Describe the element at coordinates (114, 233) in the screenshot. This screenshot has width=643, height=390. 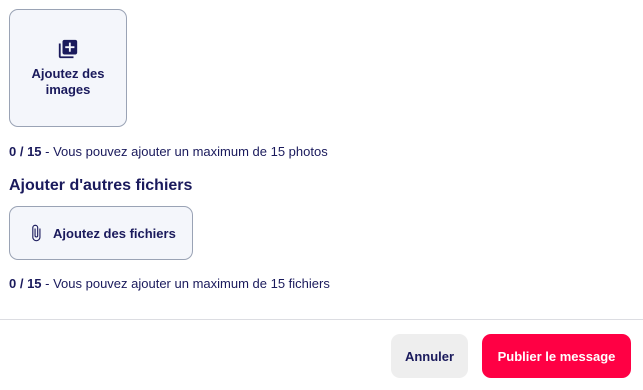
I see `add-files-label: Ajoutez des fichiers` at that location.